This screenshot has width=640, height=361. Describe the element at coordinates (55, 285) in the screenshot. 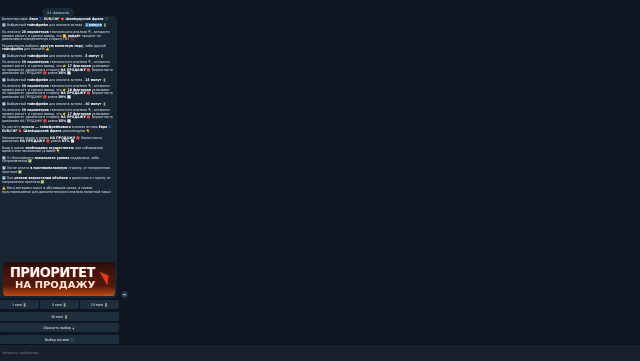

I see `banner-subtitle: НА ПРОДАЖУ` at that location.